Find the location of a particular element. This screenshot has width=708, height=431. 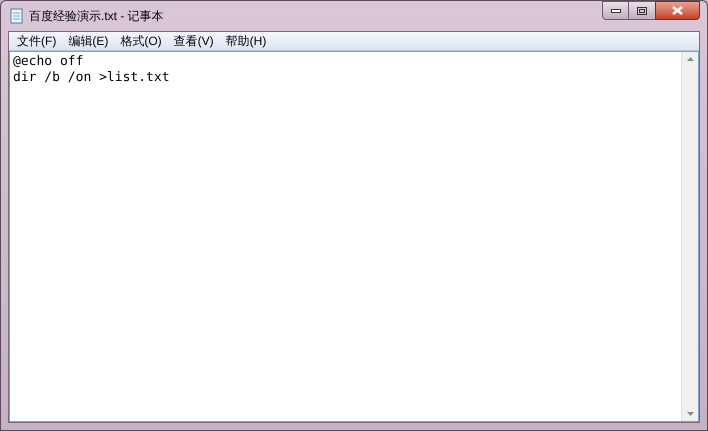

text-line: @echo off is located at coordinates (48, 62).